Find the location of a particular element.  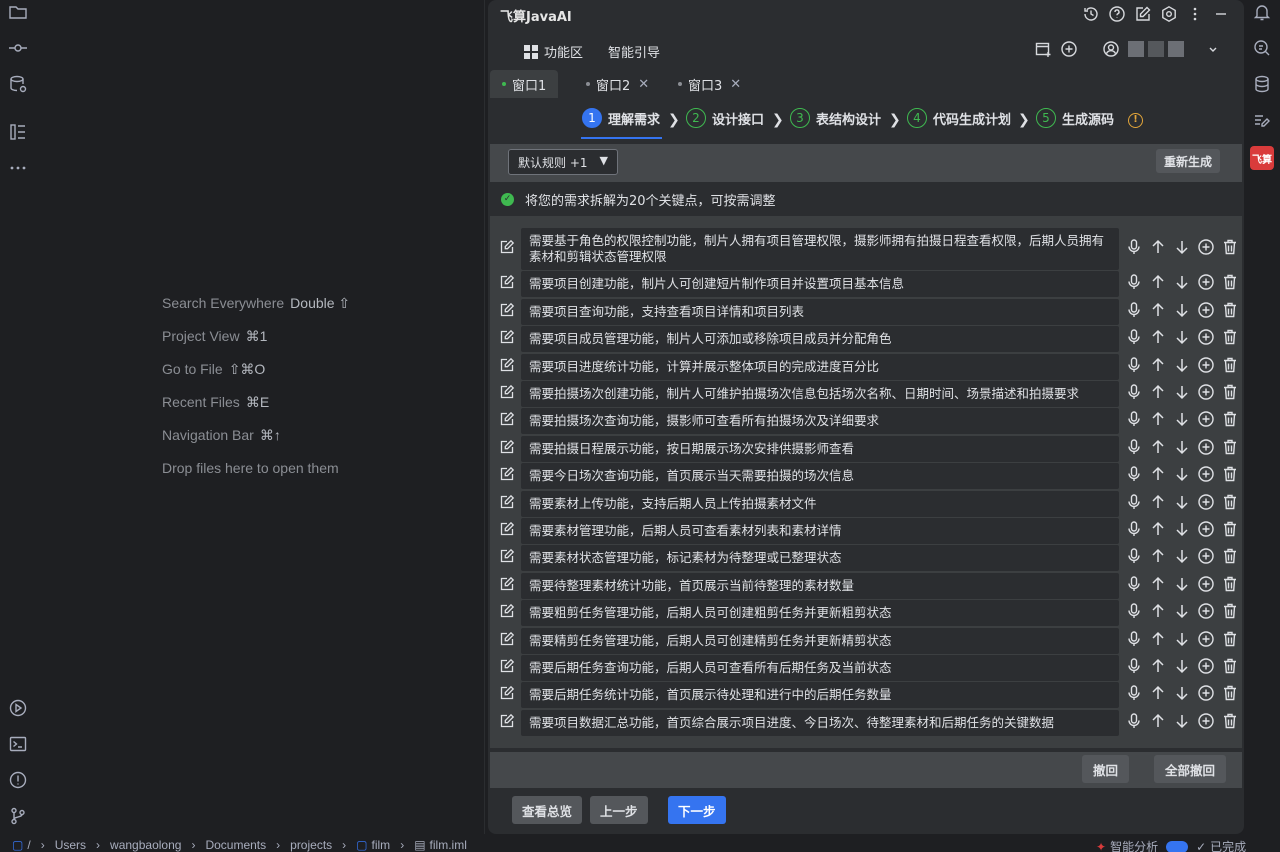

crumb-item: Users is located at coordinates (70, 845).